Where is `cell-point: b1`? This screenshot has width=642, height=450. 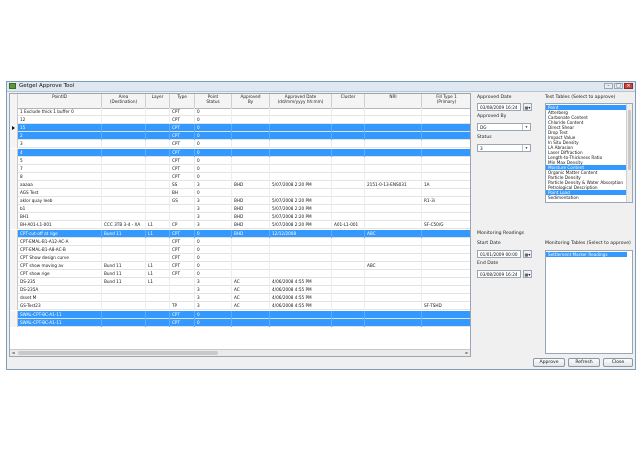
cell-point: b1 is located at coordinates (60, 209).